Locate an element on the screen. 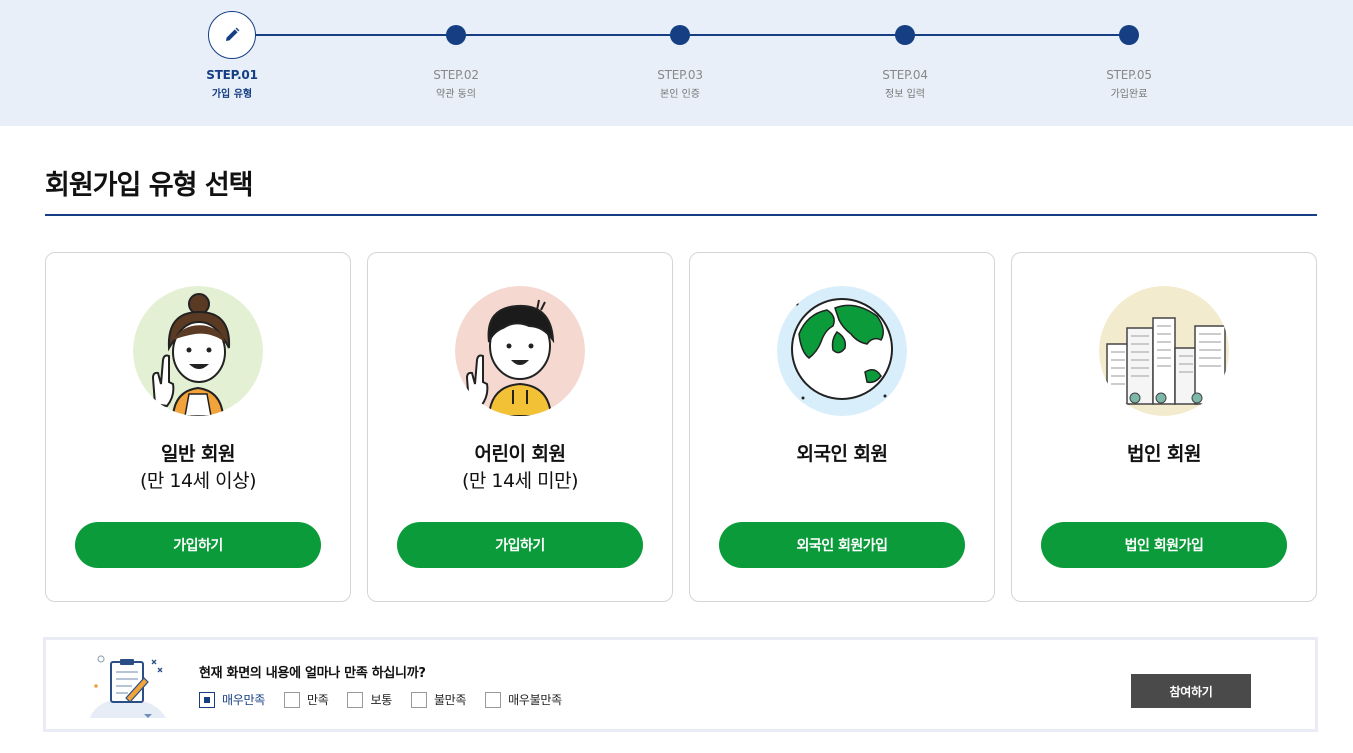  step-1-marker is located at coordinates (232, 35).